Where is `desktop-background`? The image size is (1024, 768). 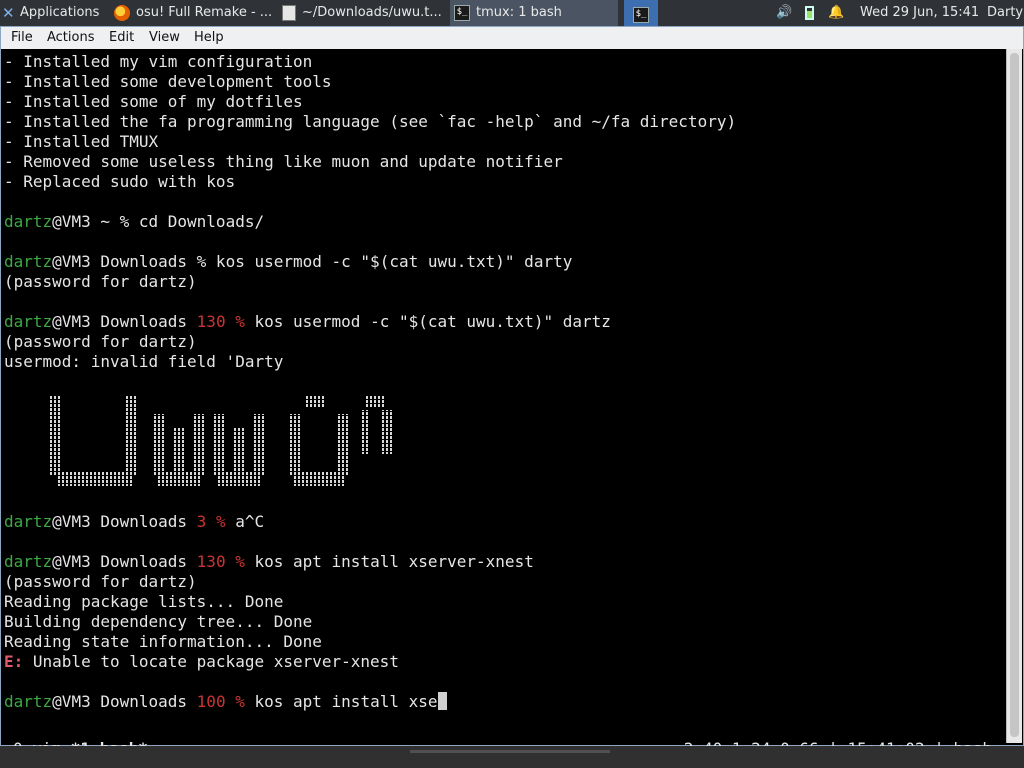
desktop-background is located at coordinates (512, 757).